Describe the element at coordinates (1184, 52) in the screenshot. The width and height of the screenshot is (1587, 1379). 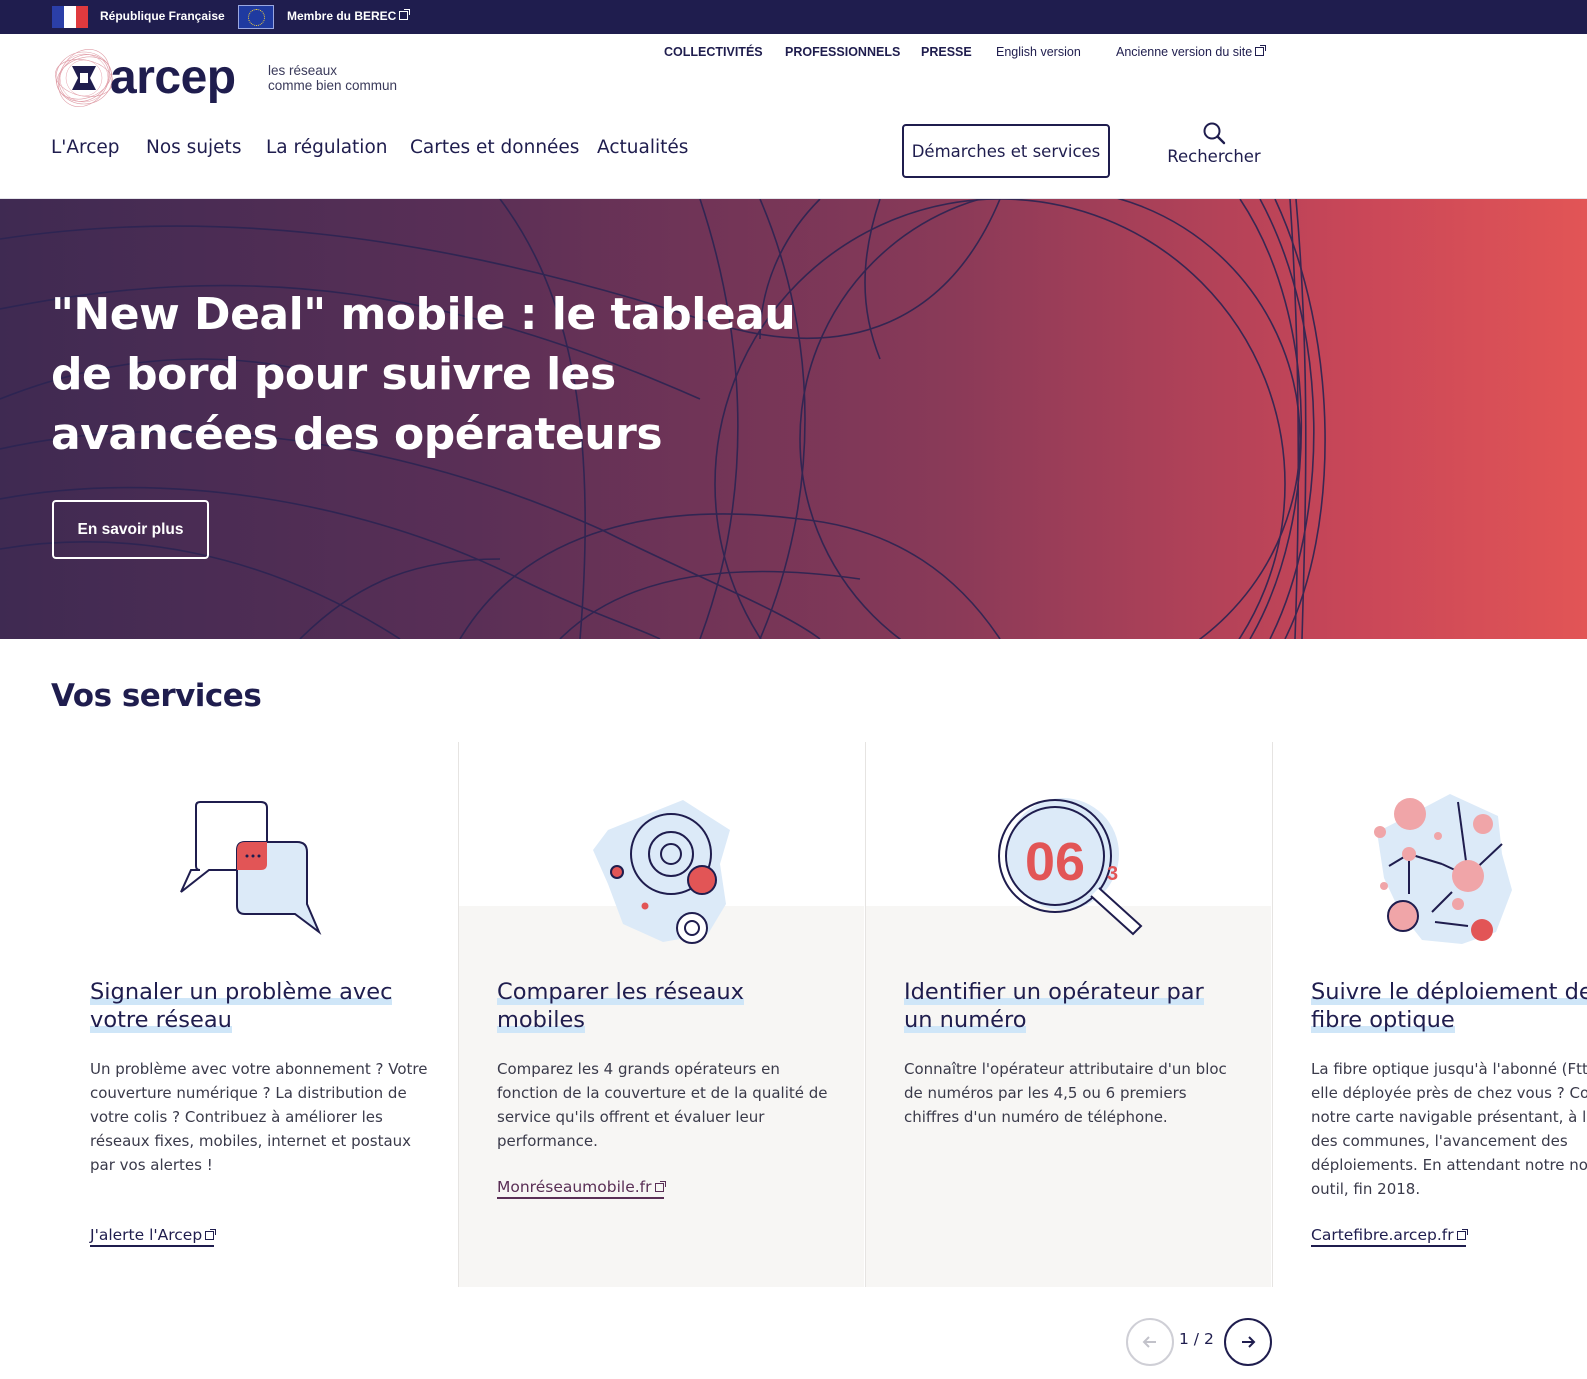
I see `ancienne-version-label: Ancienne version du site` at that location.